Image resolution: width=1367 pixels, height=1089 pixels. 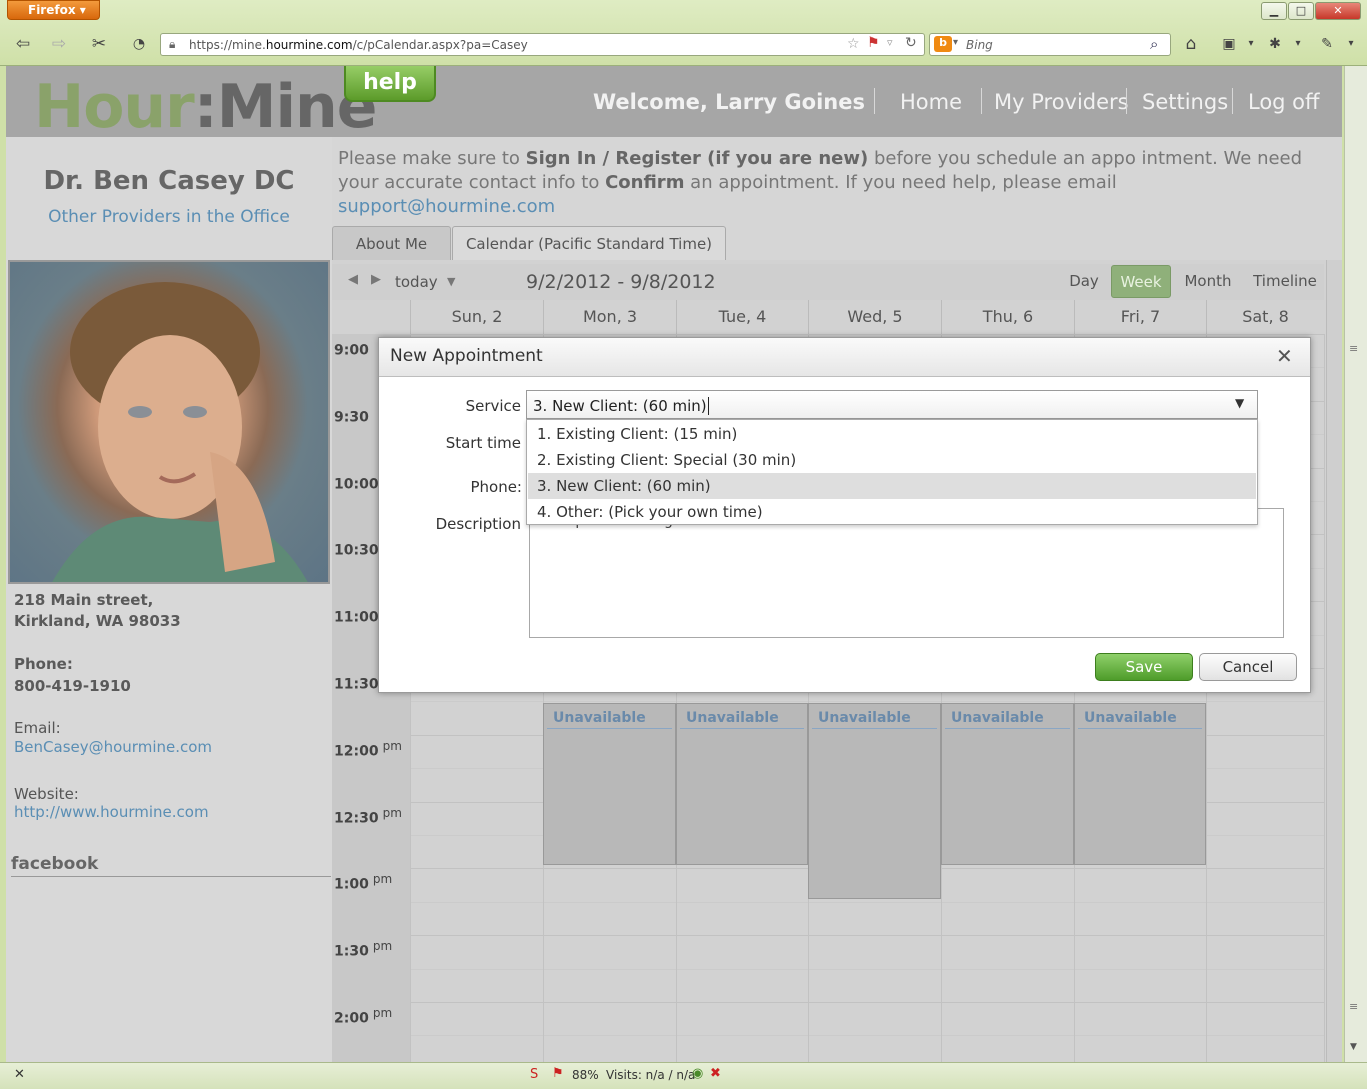 What do you see at coordinates (651, 1075) in the screenshot?
I see `visits-text: Visits: n/a / n/a` at bounding box center [651, 1075].